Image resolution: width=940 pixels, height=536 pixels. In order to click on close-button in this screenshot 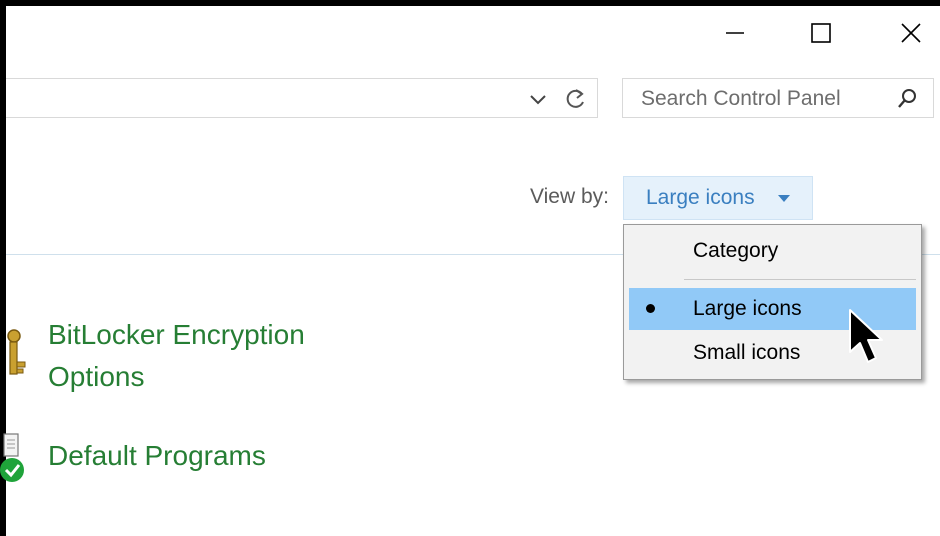, I will do `click(911, 33)`.